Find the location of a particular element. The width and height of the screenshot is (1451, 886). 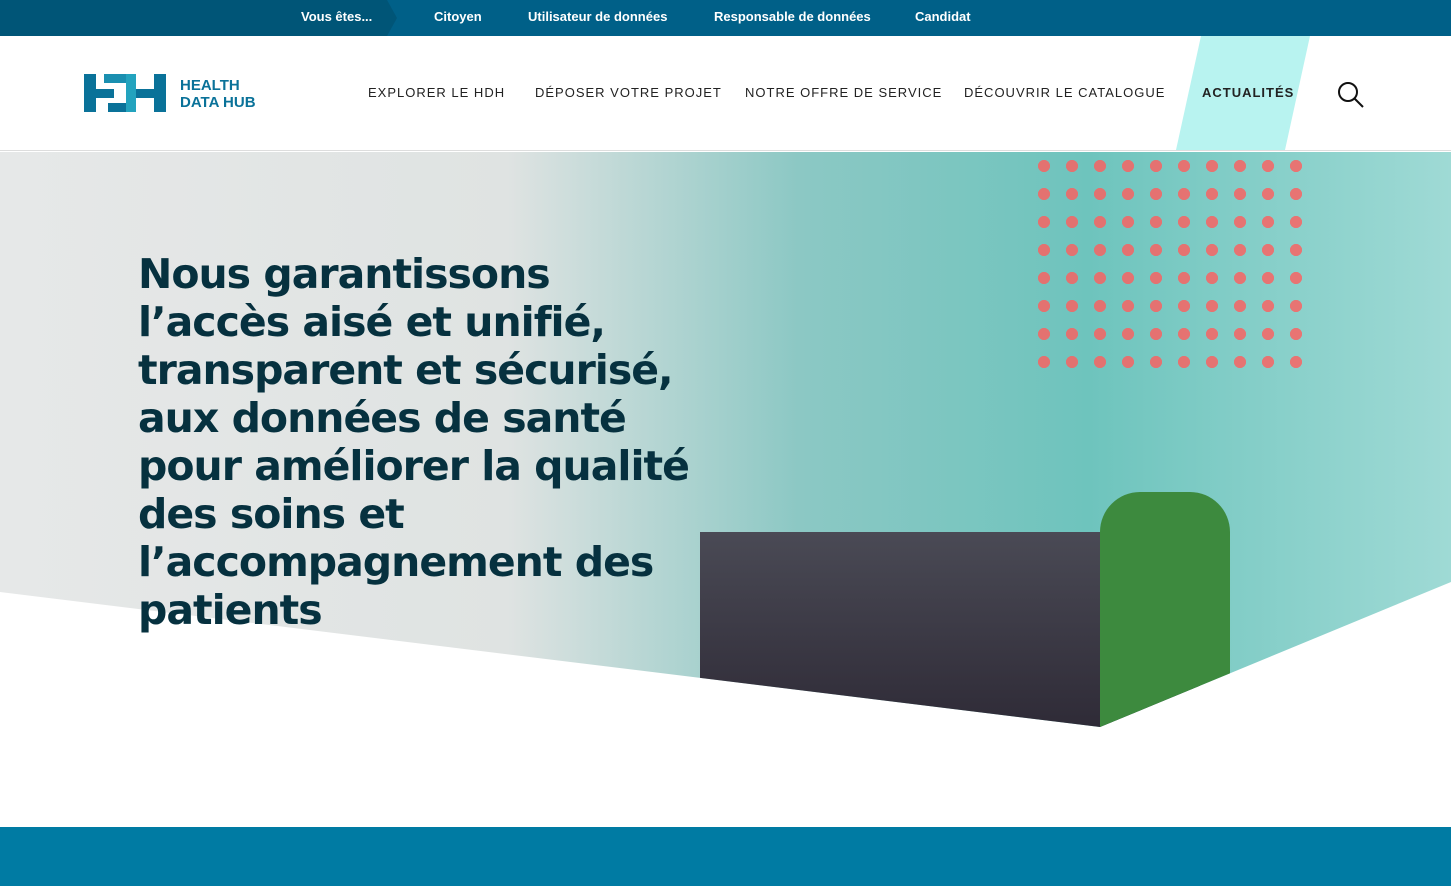

nav-actualites: ACTUALITÉS is located at coordinates (1248, 92).